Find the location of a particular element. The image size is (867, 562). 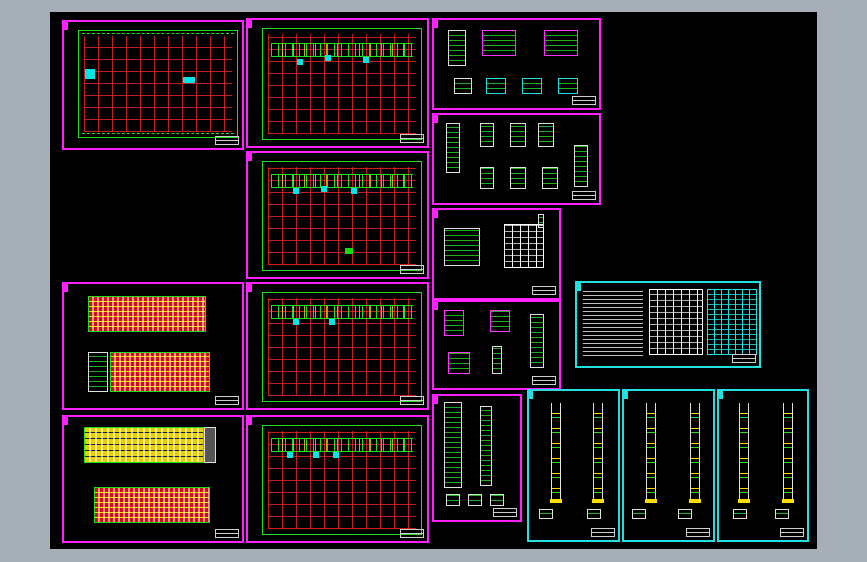

site-plan-drawing is located at coordinates (158, 84).